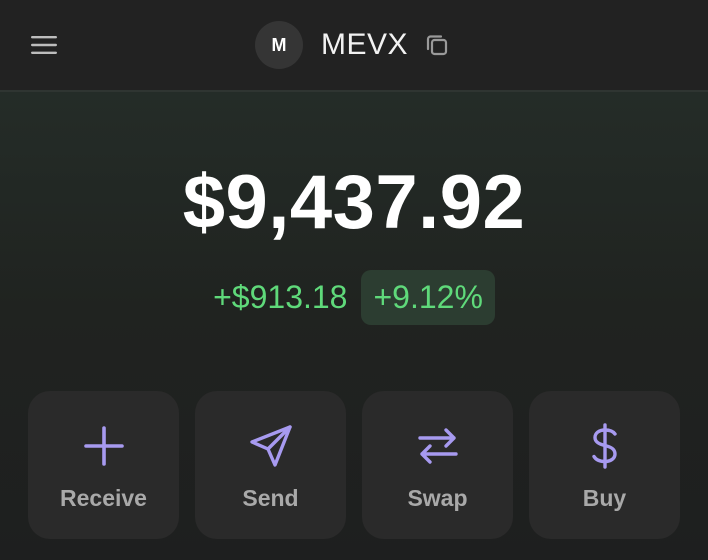 The height and width of the screenshot is (560, 708). I want to click on change-amount: +$913.18, so click(280, 296).